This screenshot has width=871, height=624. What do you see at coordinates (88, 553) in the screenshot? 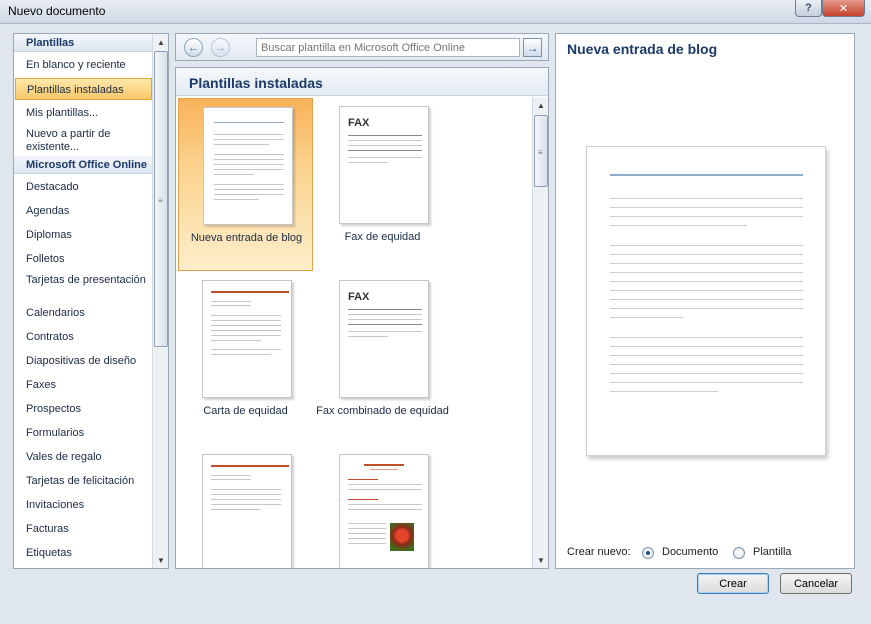
I see `nav-item-etiquetas: Etiquetas` at bounding box center [88, 553].